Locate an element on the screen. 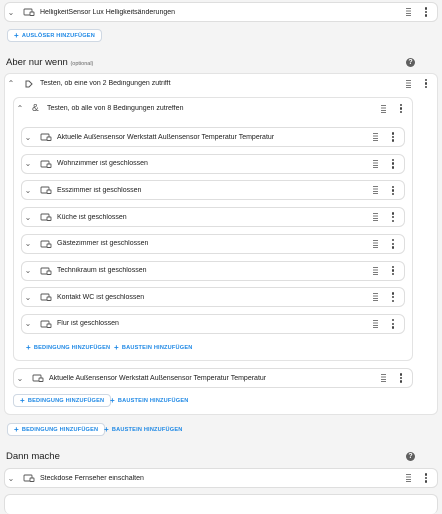 This screenshot has width=442, height=514. and-item-label: Kontakt WC ist geschlossen is located at coordinates (101, 297).